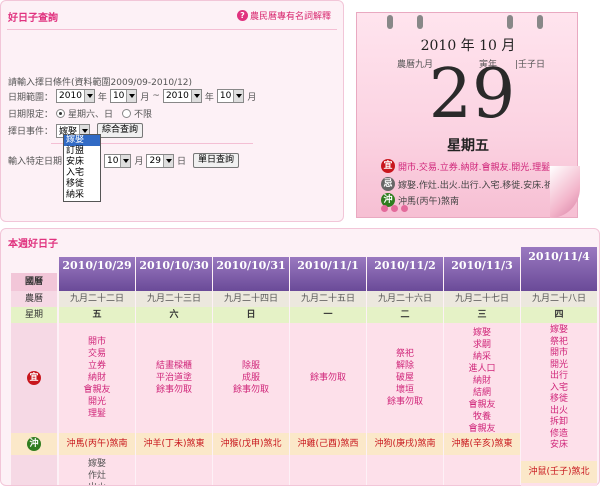  Describe the element at coordinates (82, 173) in the screenshot. I see `event-option: 入宅` at that location.